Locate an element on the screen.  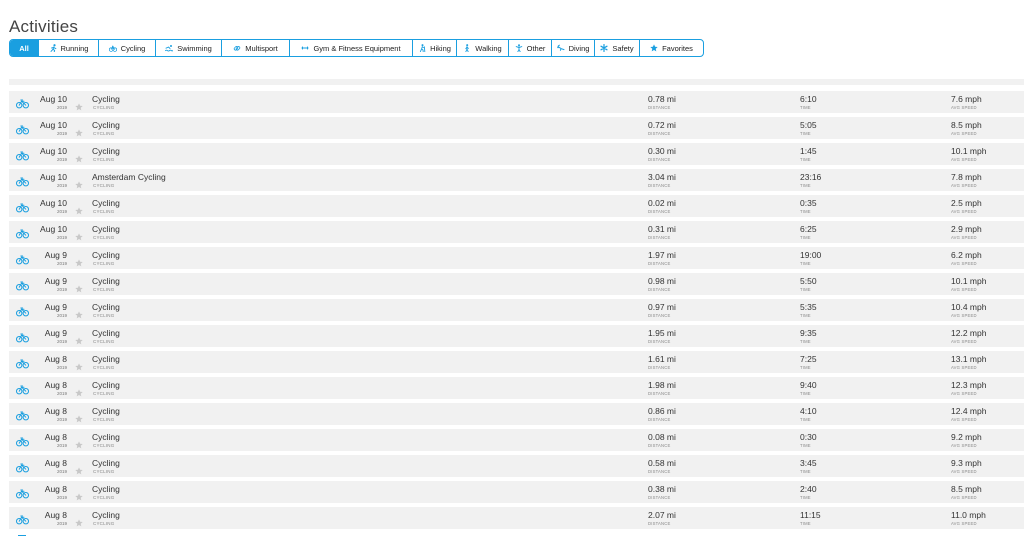
activity-distance: 0.30 mi is located at coordinates (662, 151).